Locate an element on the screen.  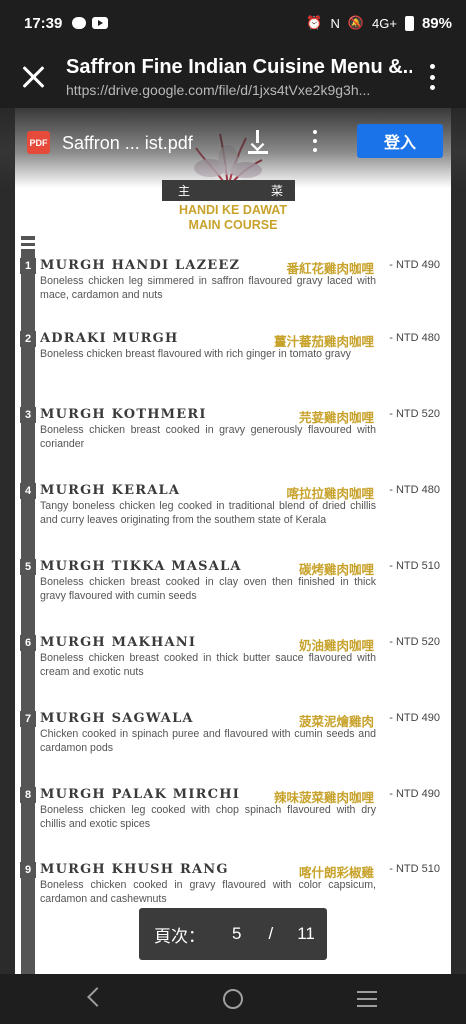
item-name: MURGH HANDI LAZEEZ is located at coordinates (140, 265).